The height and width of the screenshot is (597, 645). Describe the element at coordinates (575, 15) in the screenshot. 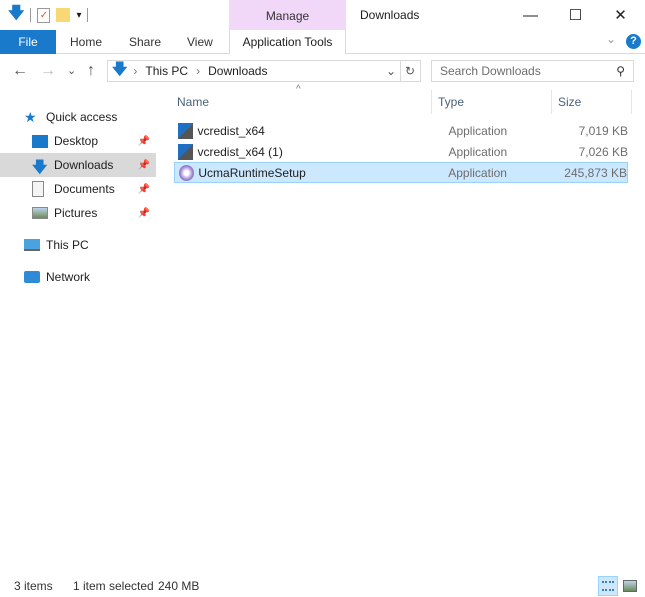

I see `maximize-button: ☐` at that location.